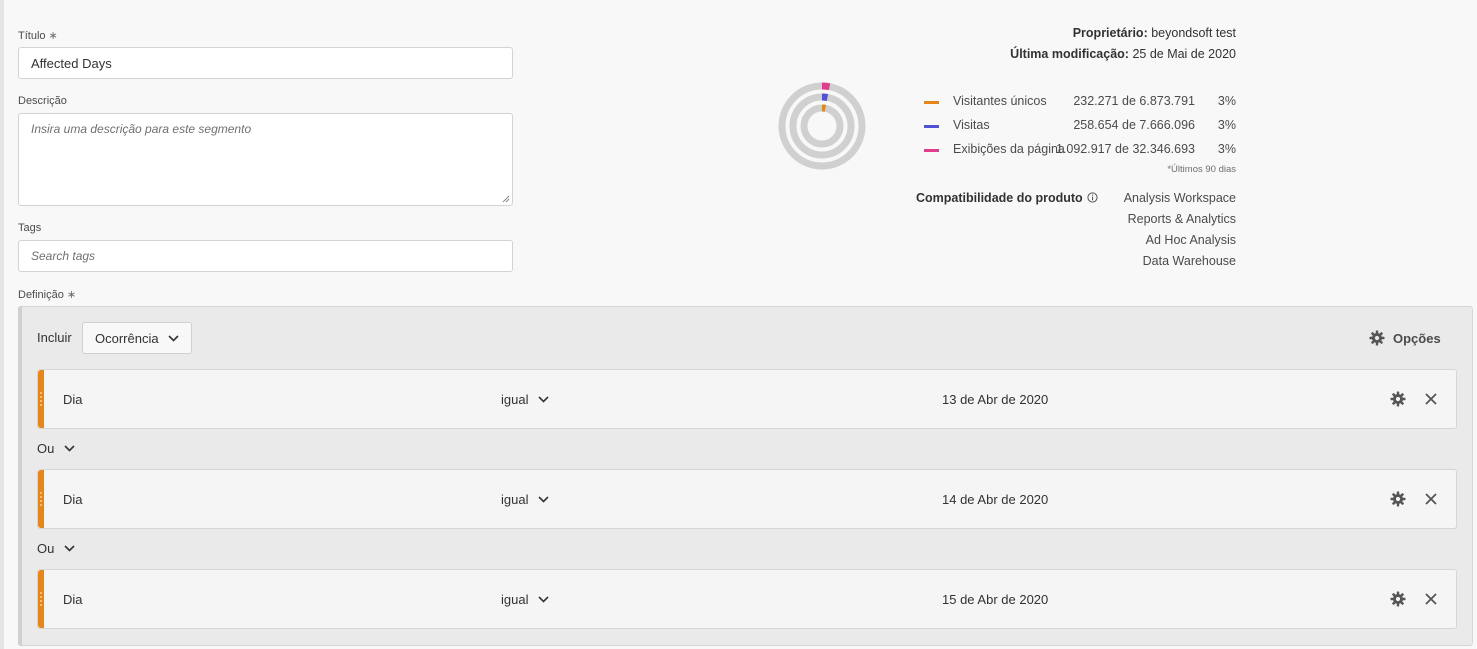 The width and height of the screenshot is (1477, 649). Describe the element at coordinates (127, 338) in the screenshot. I see `scope-dropdown-value: Ocorrência` at that location.